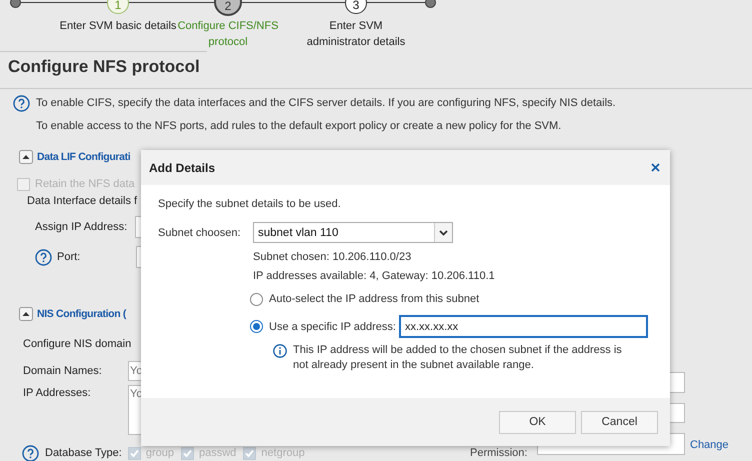  Describe the element at coordinates (250, 204) in the screenshot. I see `dialog-intro: Specify the subnet details to be used.` at that location.